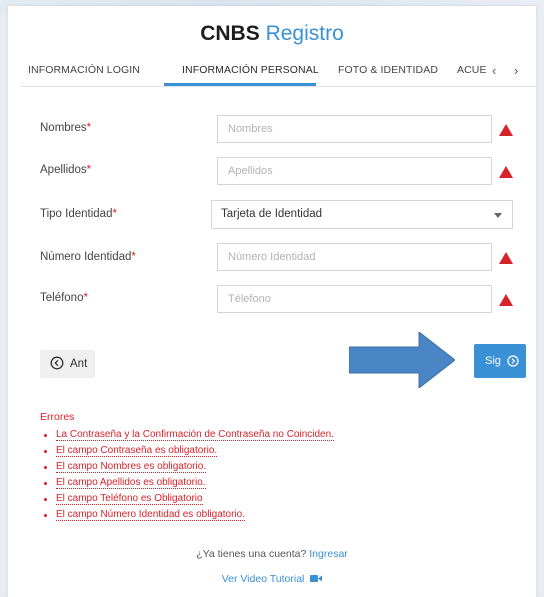 Image resolution: width=544 pixels, height=597 pixels. Describe the element at coordinates (84, 70) in the screenshot. I see `tab-informacion-login: INFORMACIÓN LOGIN` at that location.